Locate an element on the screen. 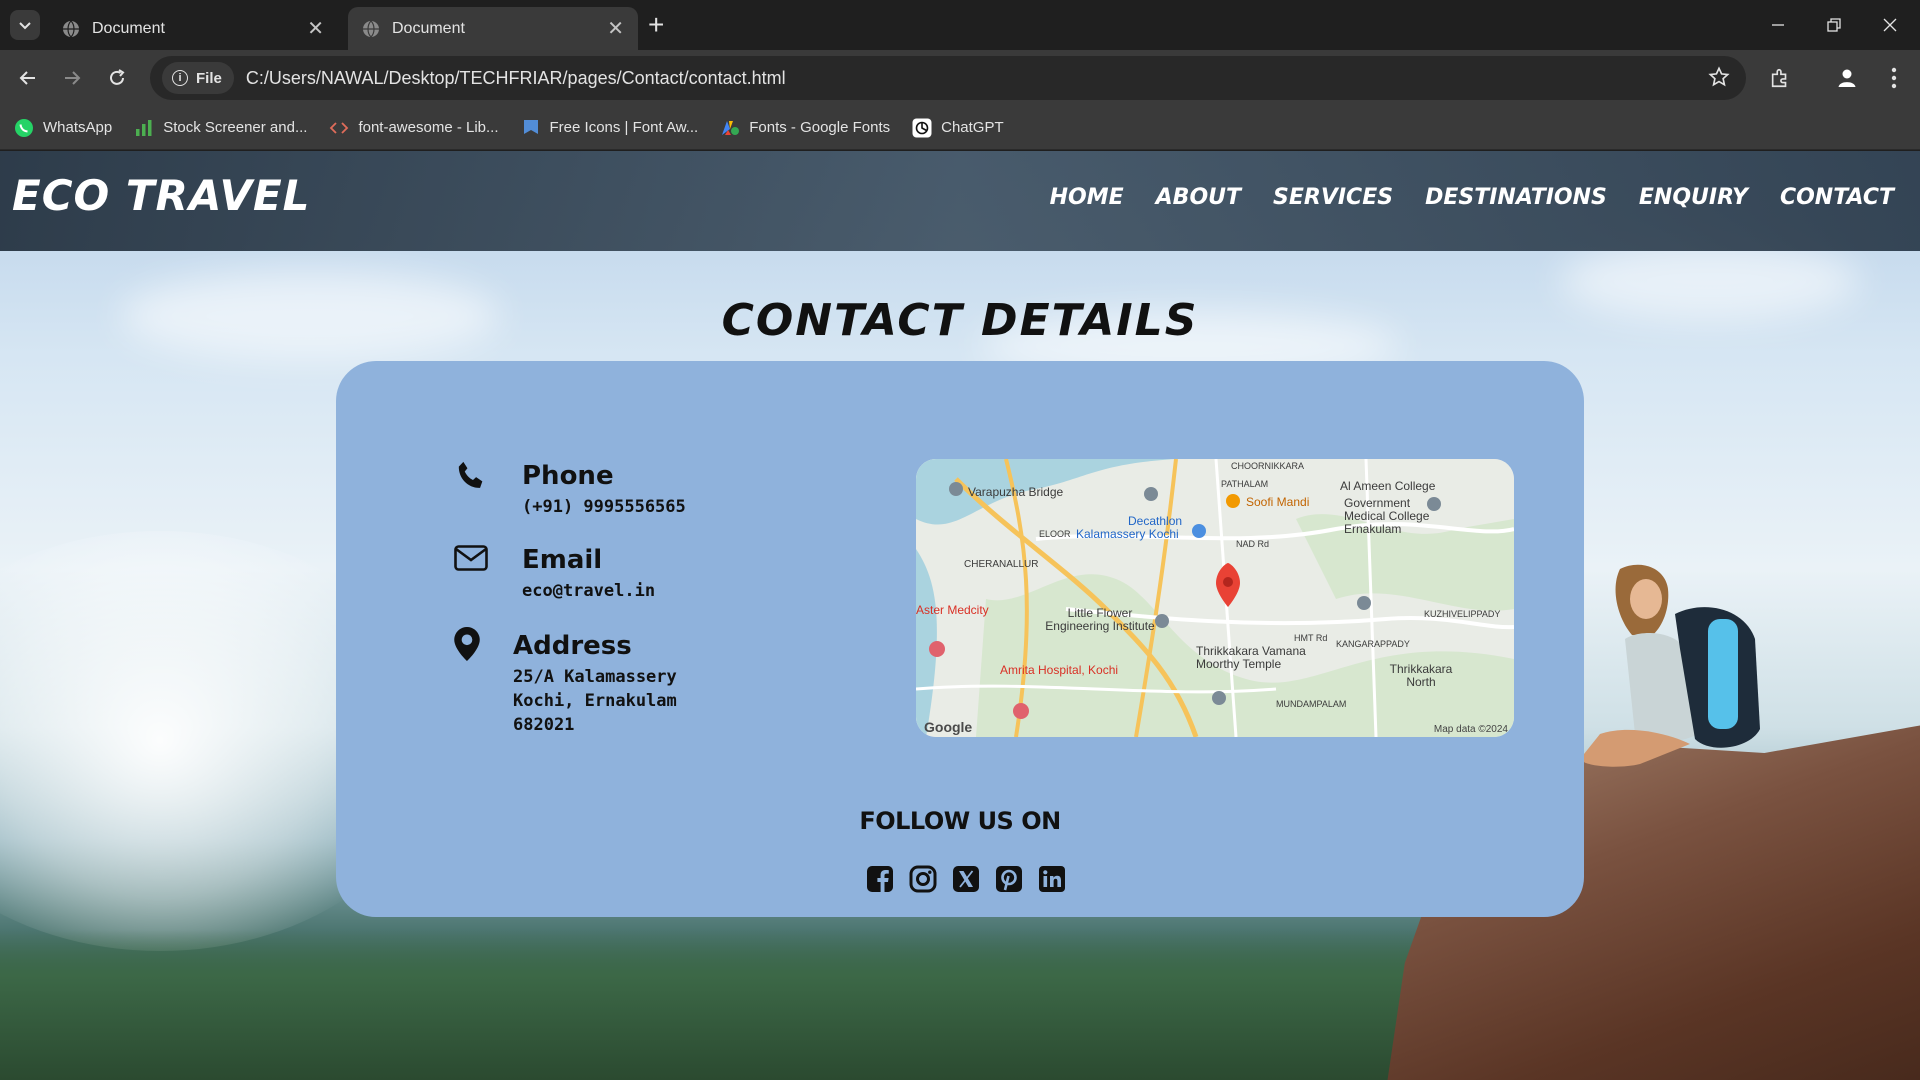  page-title: CONTACT DETAILS is located at coordinates (960, 320).